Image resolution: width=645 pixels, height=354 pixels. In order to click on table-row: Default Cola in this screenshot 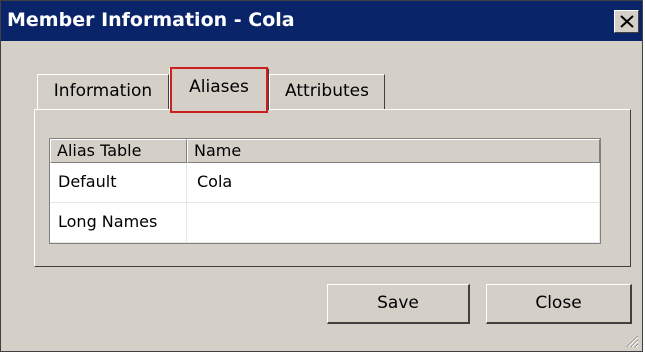, I will do `click(325, 183)`.